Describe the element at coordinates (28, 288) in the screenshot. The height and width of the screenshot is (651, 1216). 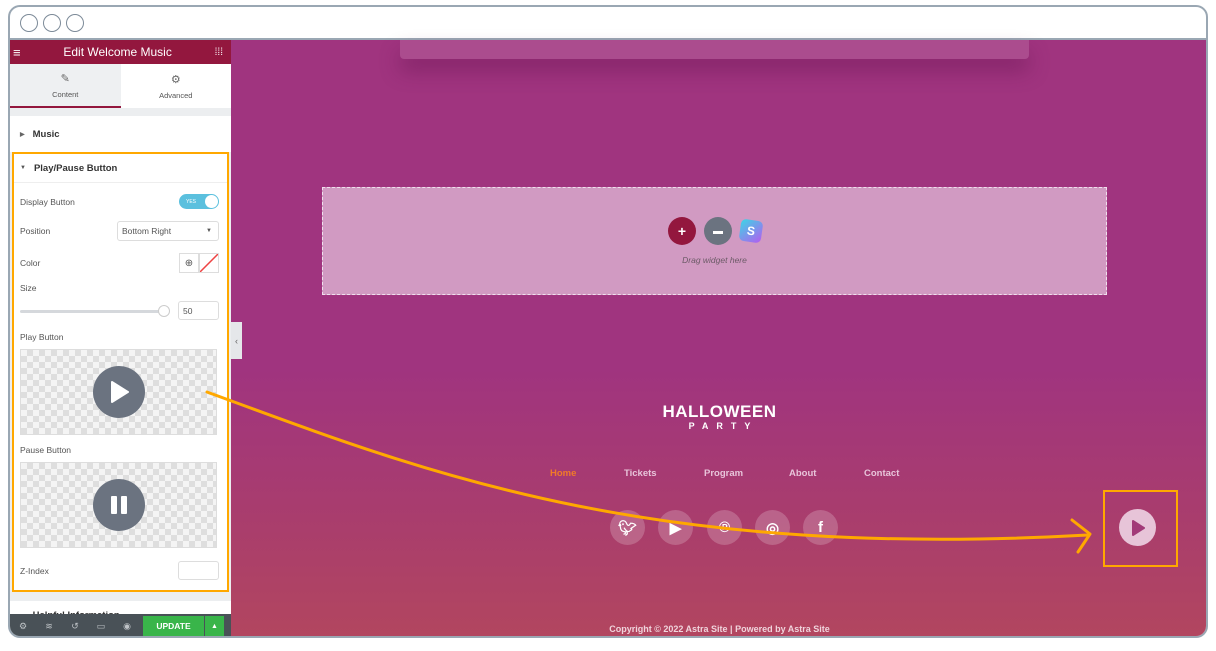
I see `size-label: Size` at that location.